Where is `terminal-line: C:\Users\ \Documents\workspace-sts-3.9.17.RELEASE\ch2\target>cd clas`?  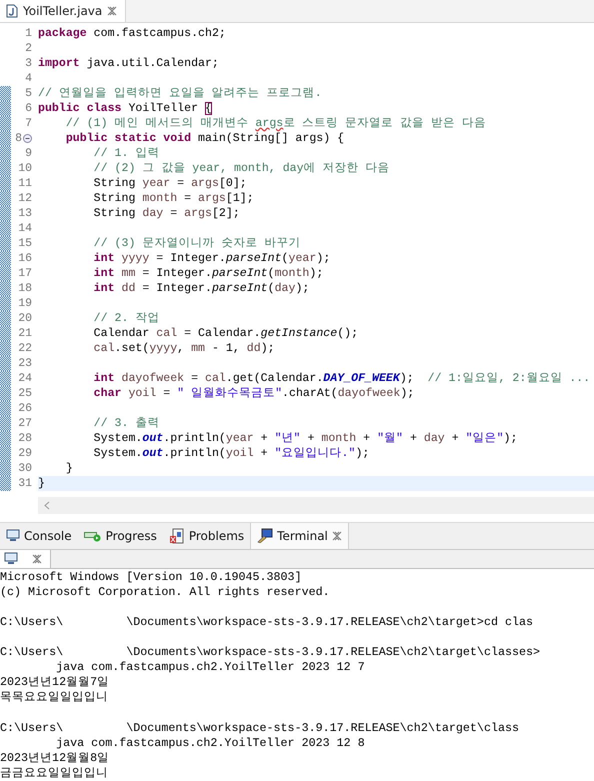 terminal-line: C:\Users\ \Documents\workspace-sts-3.9.17.RELEASE\ch2\target>cd clas is located at coordinates (267, 622).